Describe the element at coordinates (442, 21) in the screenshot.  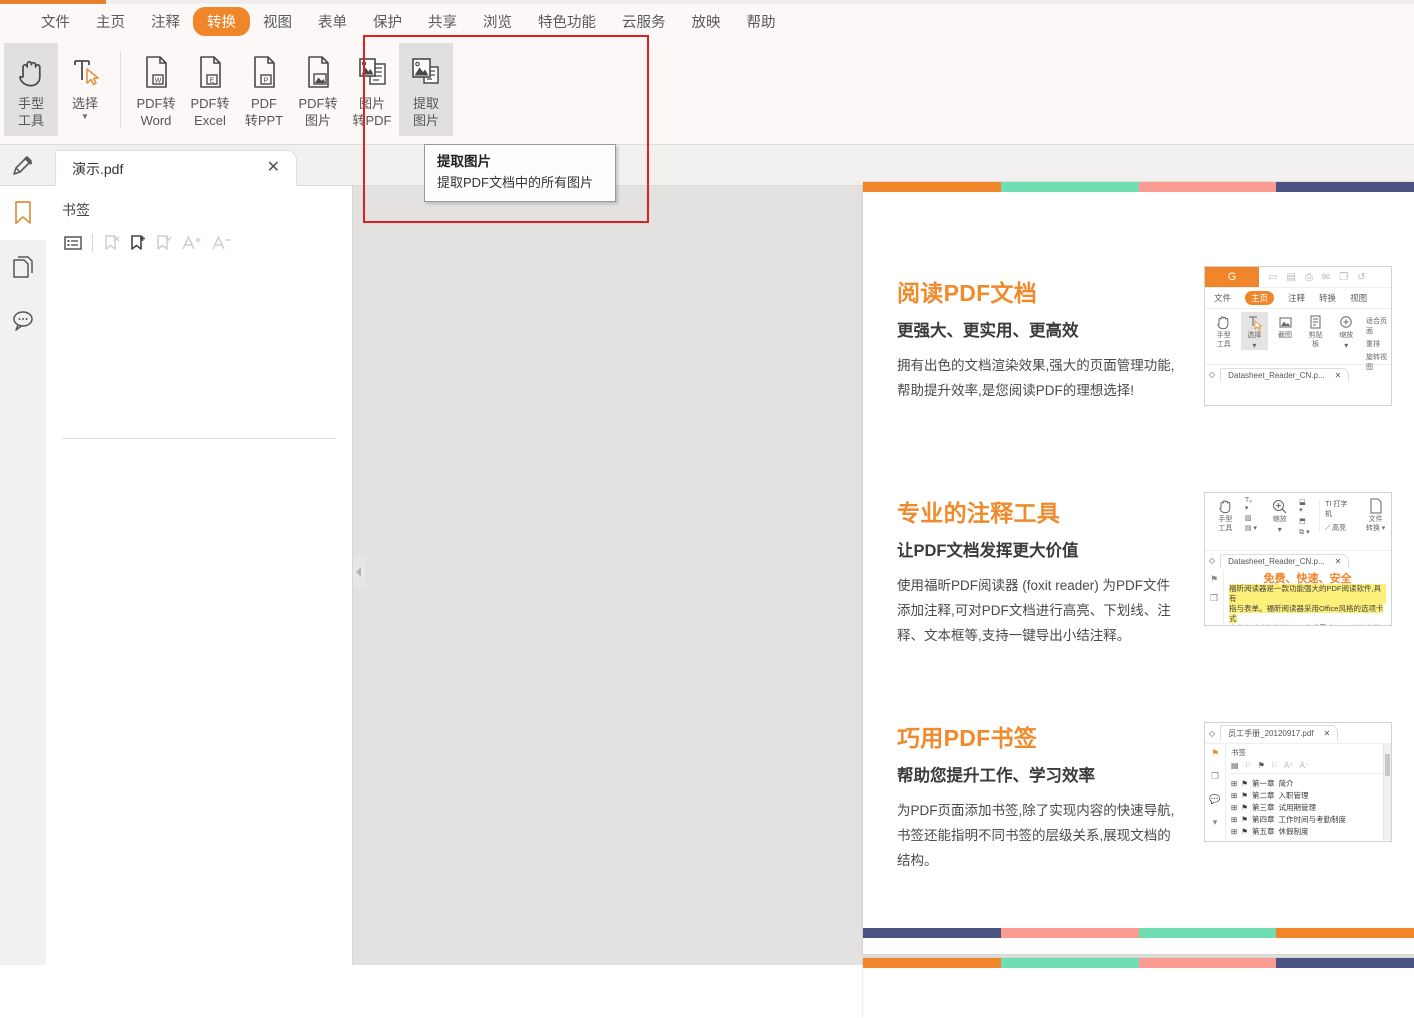
I see `menu-item-7: 共享` at that location.